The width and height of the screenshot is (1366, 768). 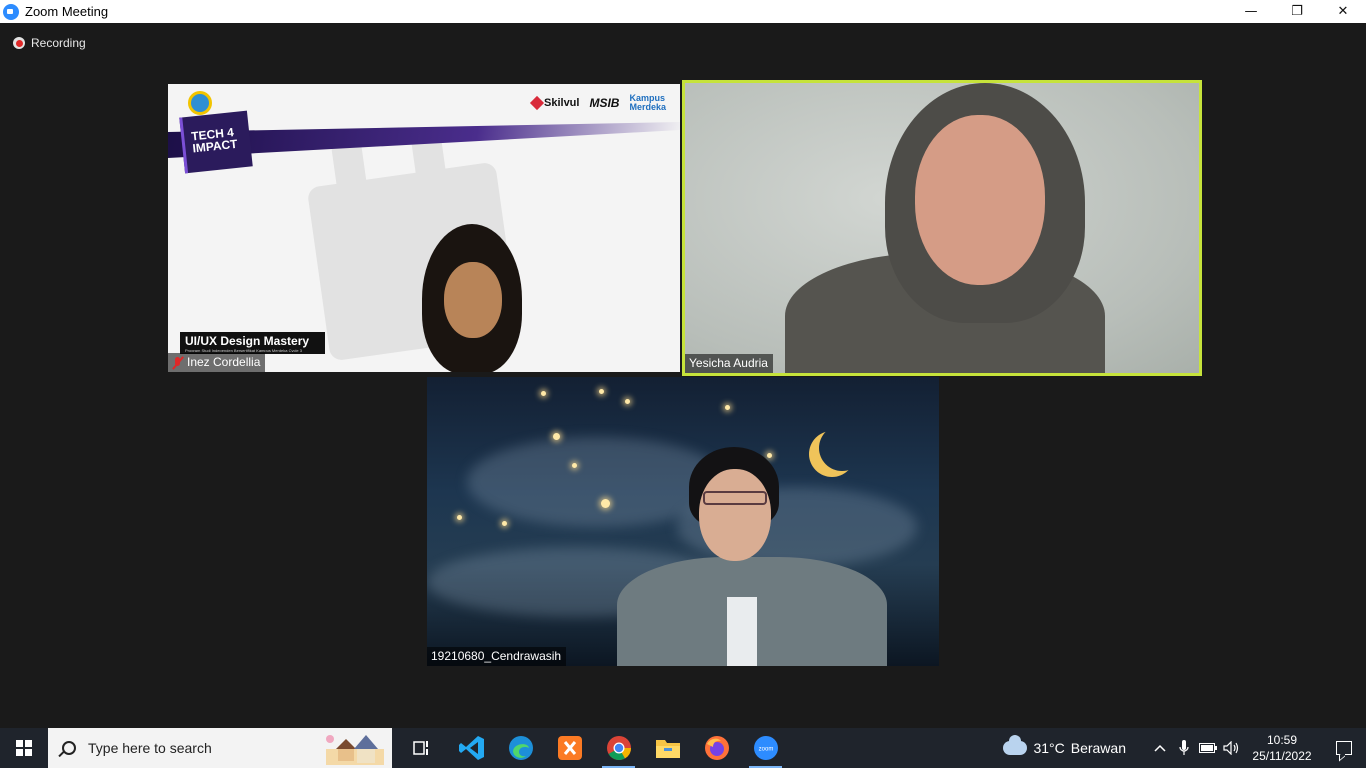 I want to click on firefox-button, so click(x=716, y=748).